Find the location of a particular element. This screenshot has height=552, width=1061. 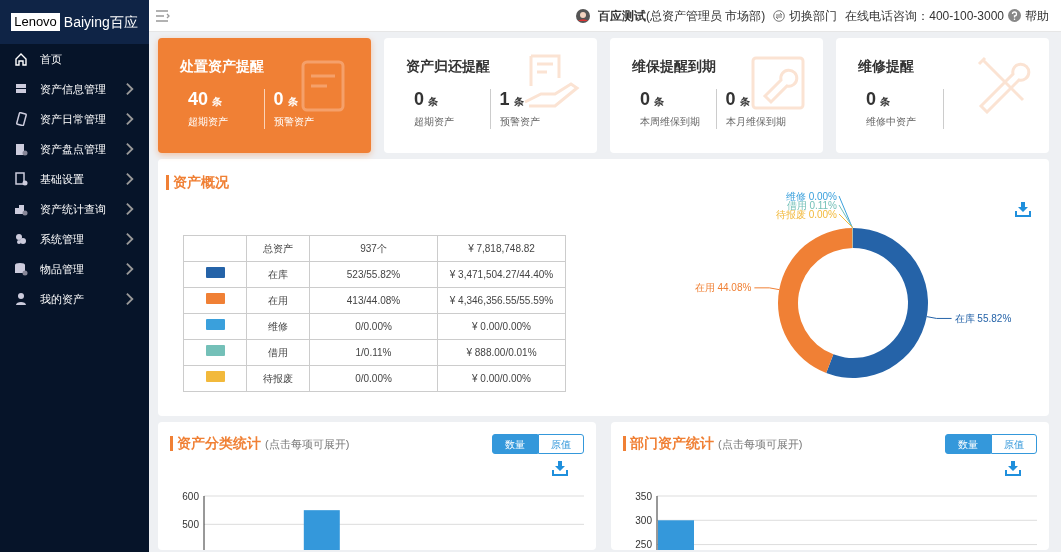

reminder-card: 资产归还提醒 0 条 超期资产 1 条 预警资产 is located at coordinates (490, 95).